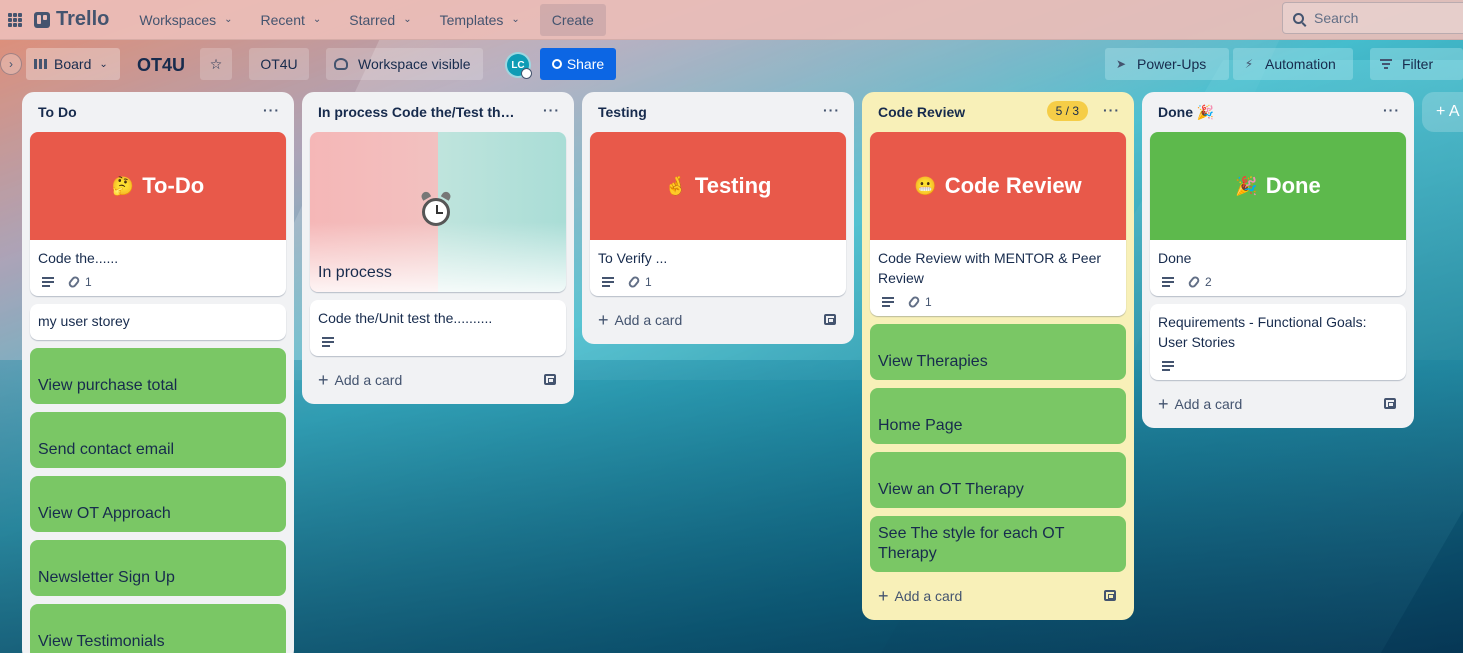 The image size is (1463, 653). I want to click on list-header: Done 🎉 ···, so click(1278, 112).